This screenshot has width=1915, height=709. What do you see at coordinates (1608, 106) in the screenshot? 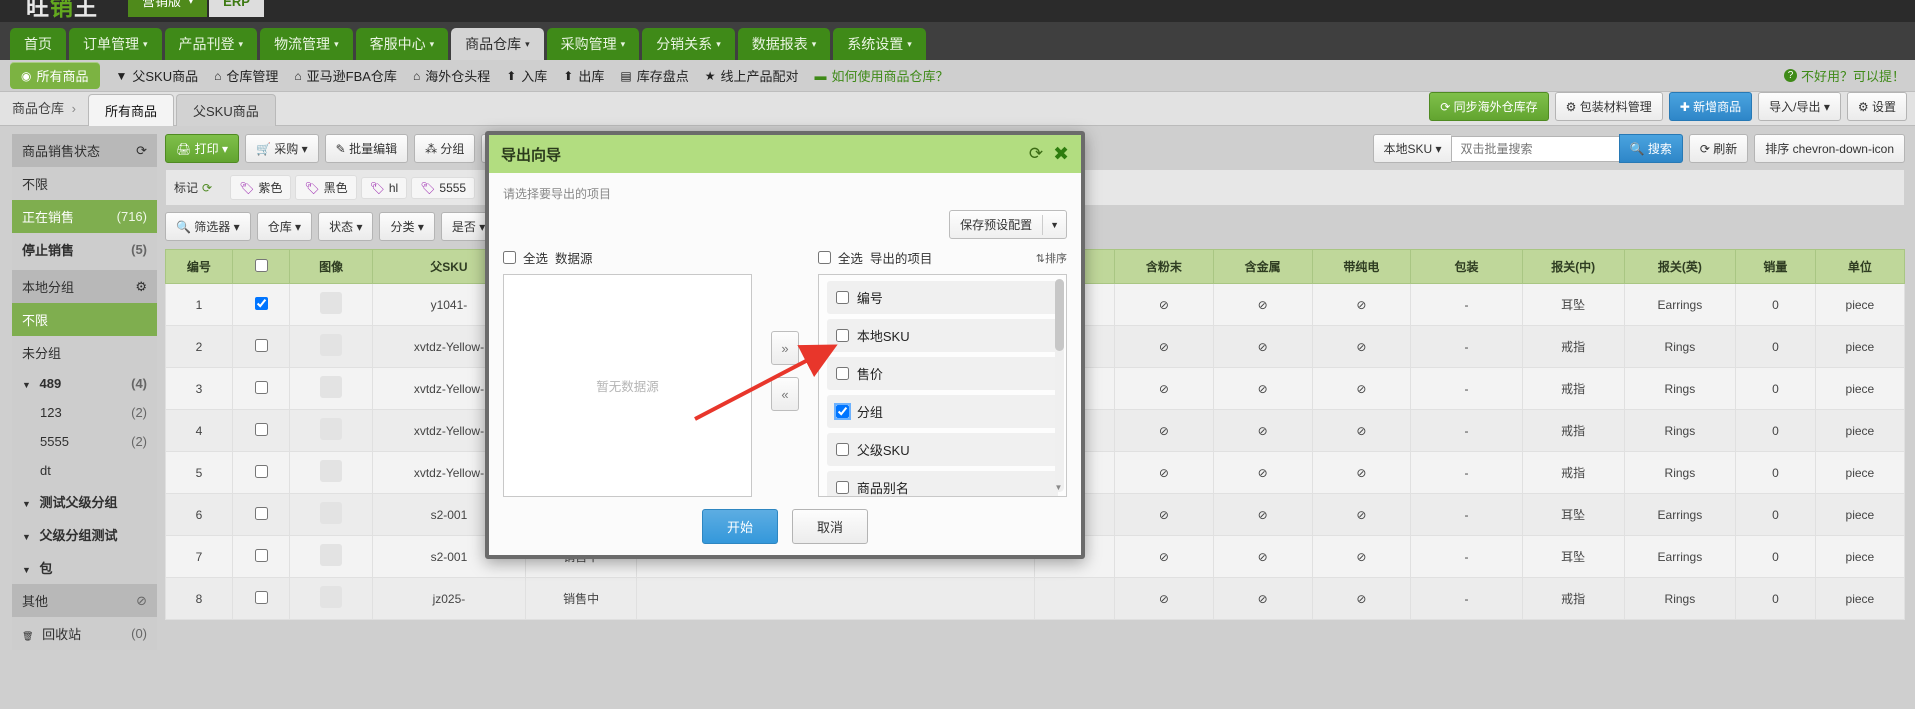
I see `packaging-material-button: ⚙ 包装材料管理` at bounding box center [1608, 106].